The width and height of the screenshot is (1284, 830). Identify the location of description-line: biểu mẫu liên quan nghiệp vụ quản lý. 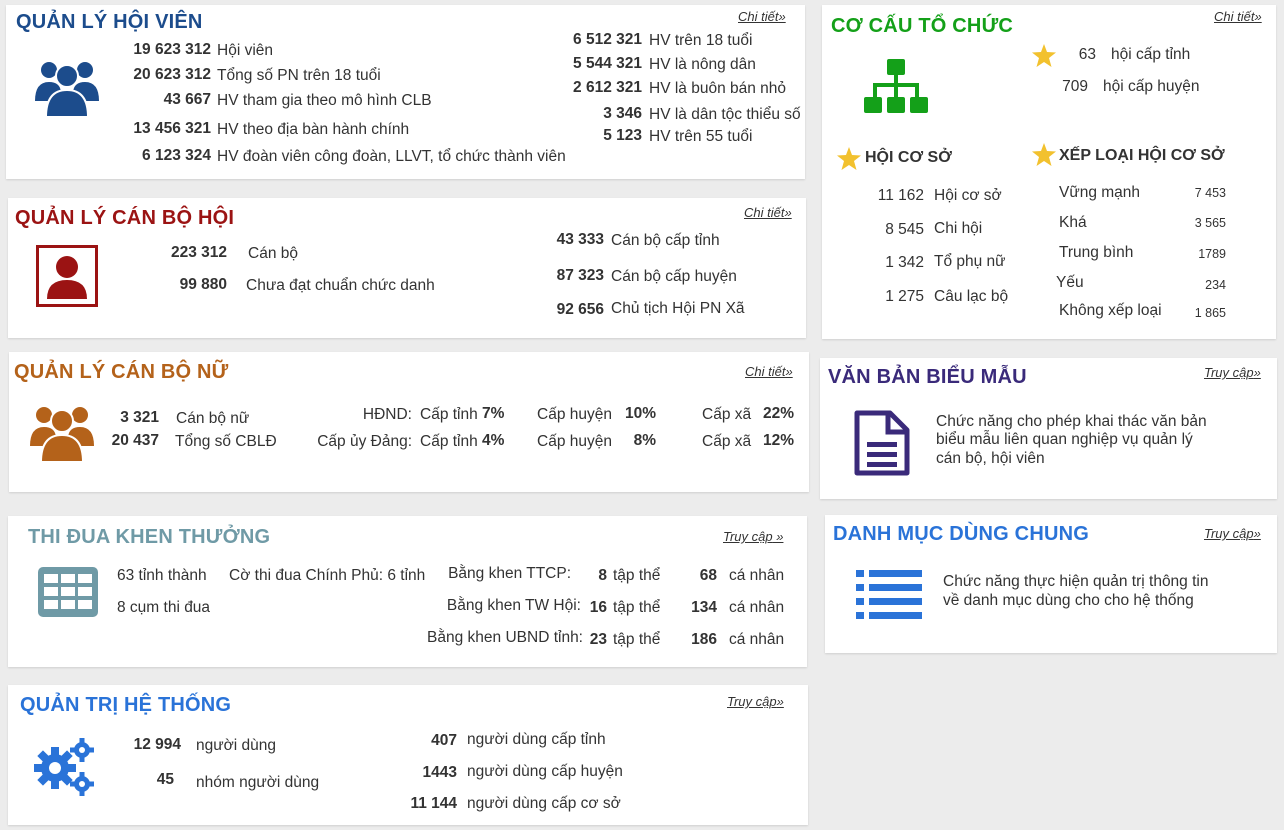
(1064, 439).